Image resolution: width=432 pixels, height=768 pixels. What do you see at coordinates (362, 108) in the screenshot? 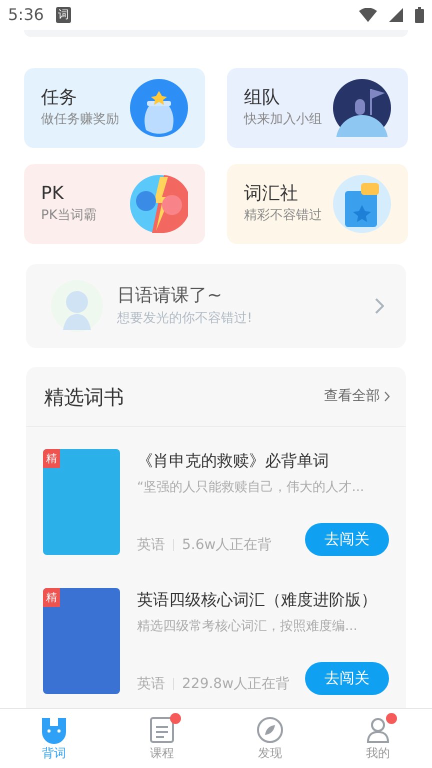
I see `moon-flag-icon` at bounding box center [362, 108].